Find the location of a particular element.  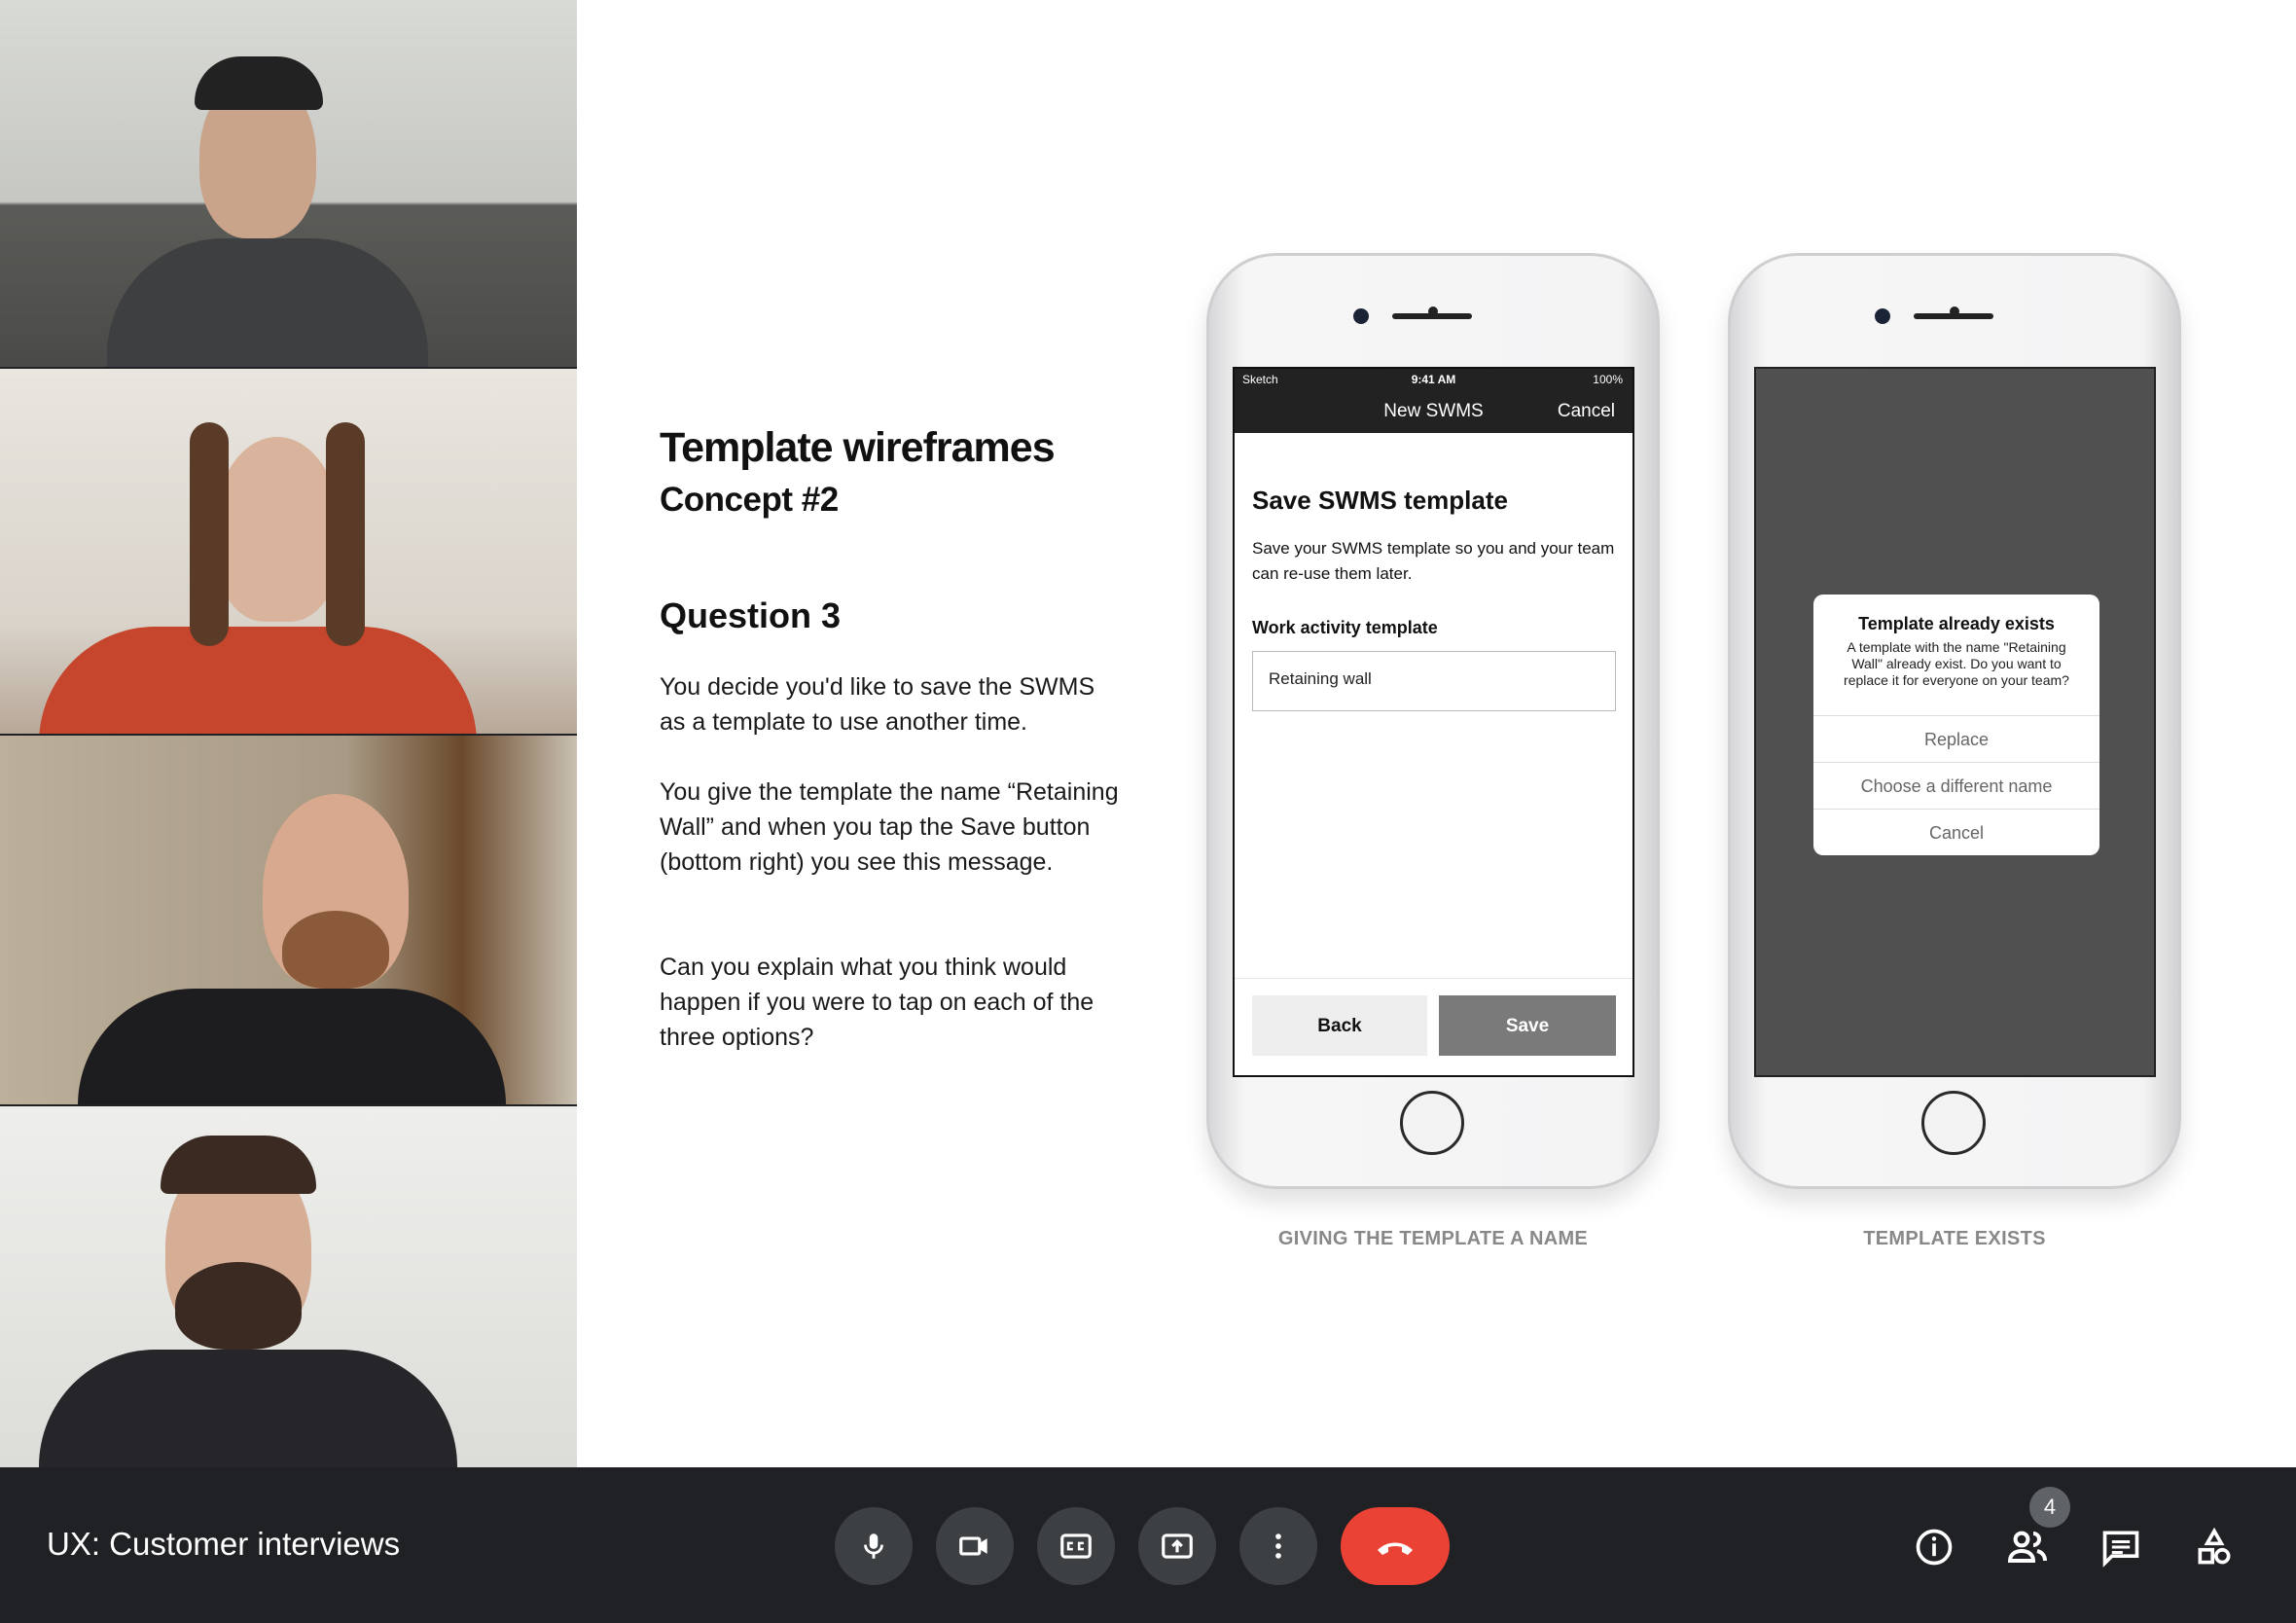

meeting-title: UX: Customer interviews is located at coordinates (224, 1544).